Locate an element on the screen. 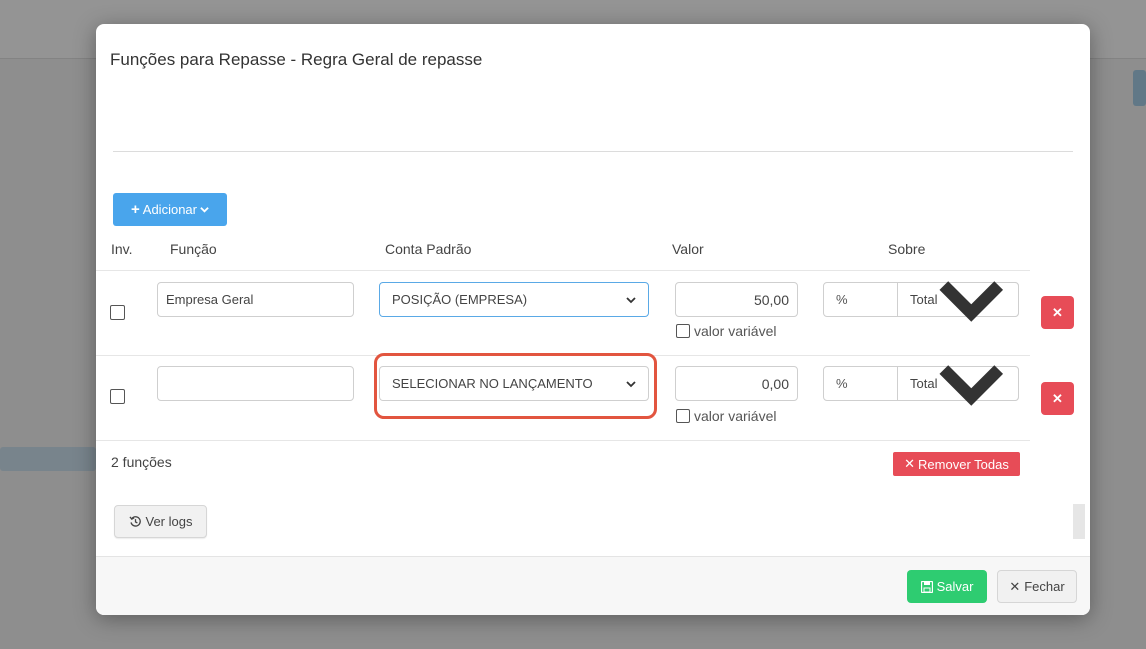 The height and width of the screenshot is (649, 1146). funcao-input-row2 is located at coordinates (255, 383).